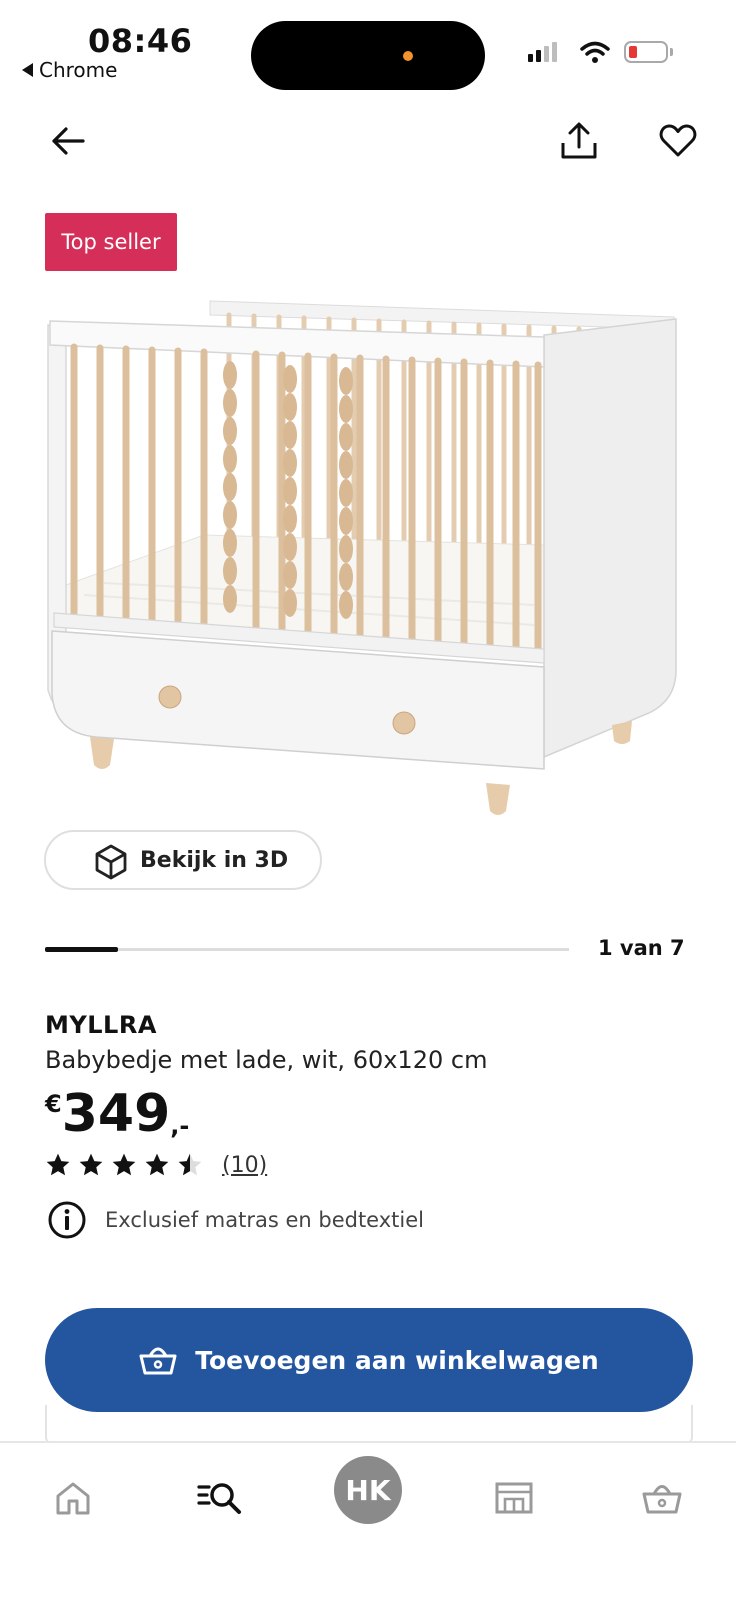 Image resolution: width=736 pixels, height=1600 pixels. I want to click on price-amount: 349, so click(116, 1114).